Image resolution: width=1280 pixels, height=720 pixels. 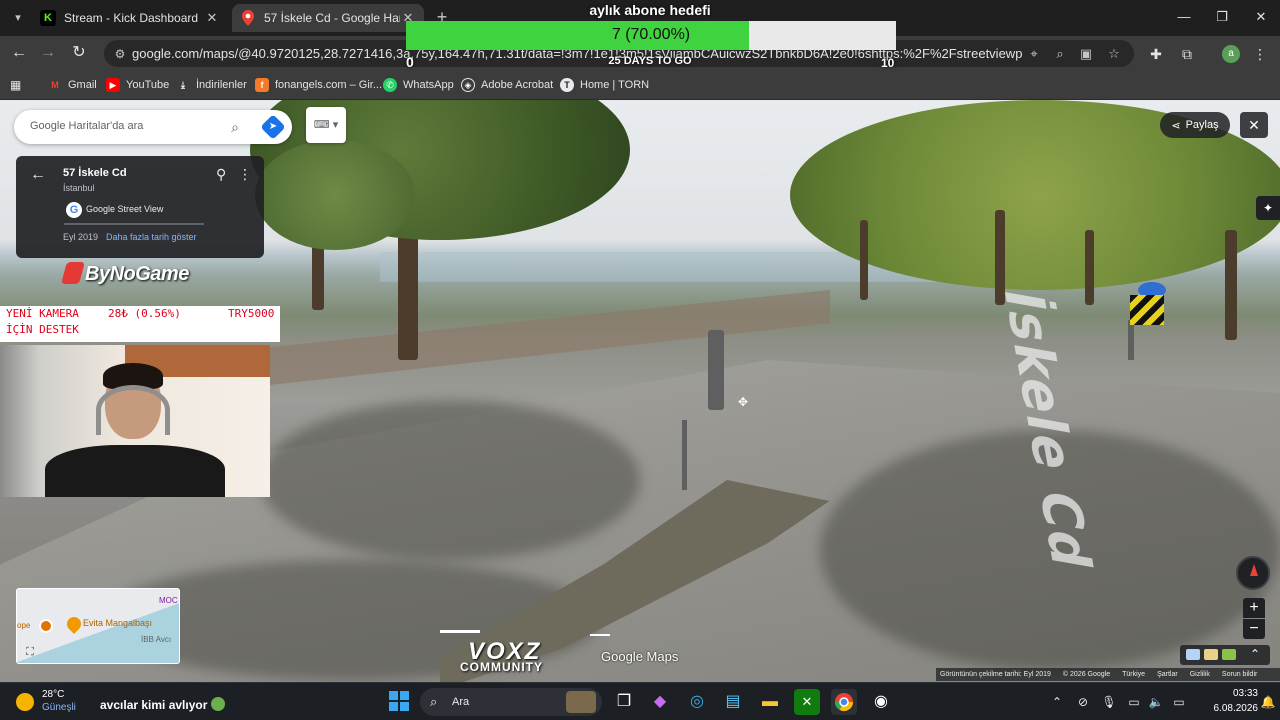 What do you see at coordinates (1222, 17) in the screenshot?
I see `maximize-button: ❐` at bounding box center [1222, 17].